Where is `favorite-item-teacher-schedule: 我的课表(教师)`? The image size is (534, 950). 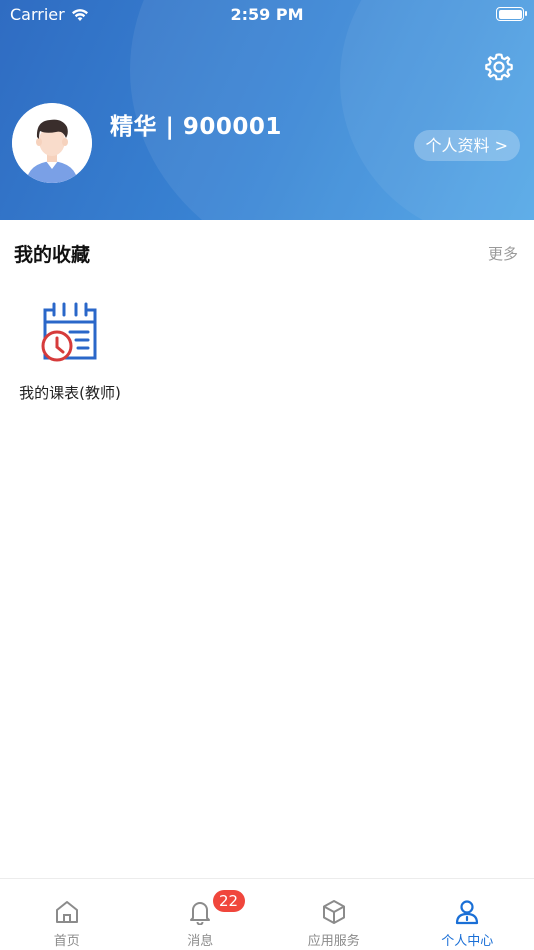 favorite-item-teacher-schedule: 我的课表(教师) is located at coordinates (70, 351).